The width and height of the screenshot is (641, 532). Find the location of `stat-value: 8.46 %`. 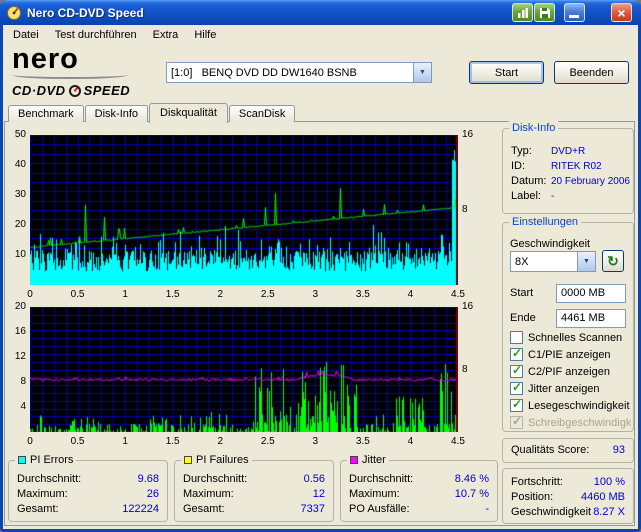

stat-value: 8.46 % is located at coordinates (471, 479).